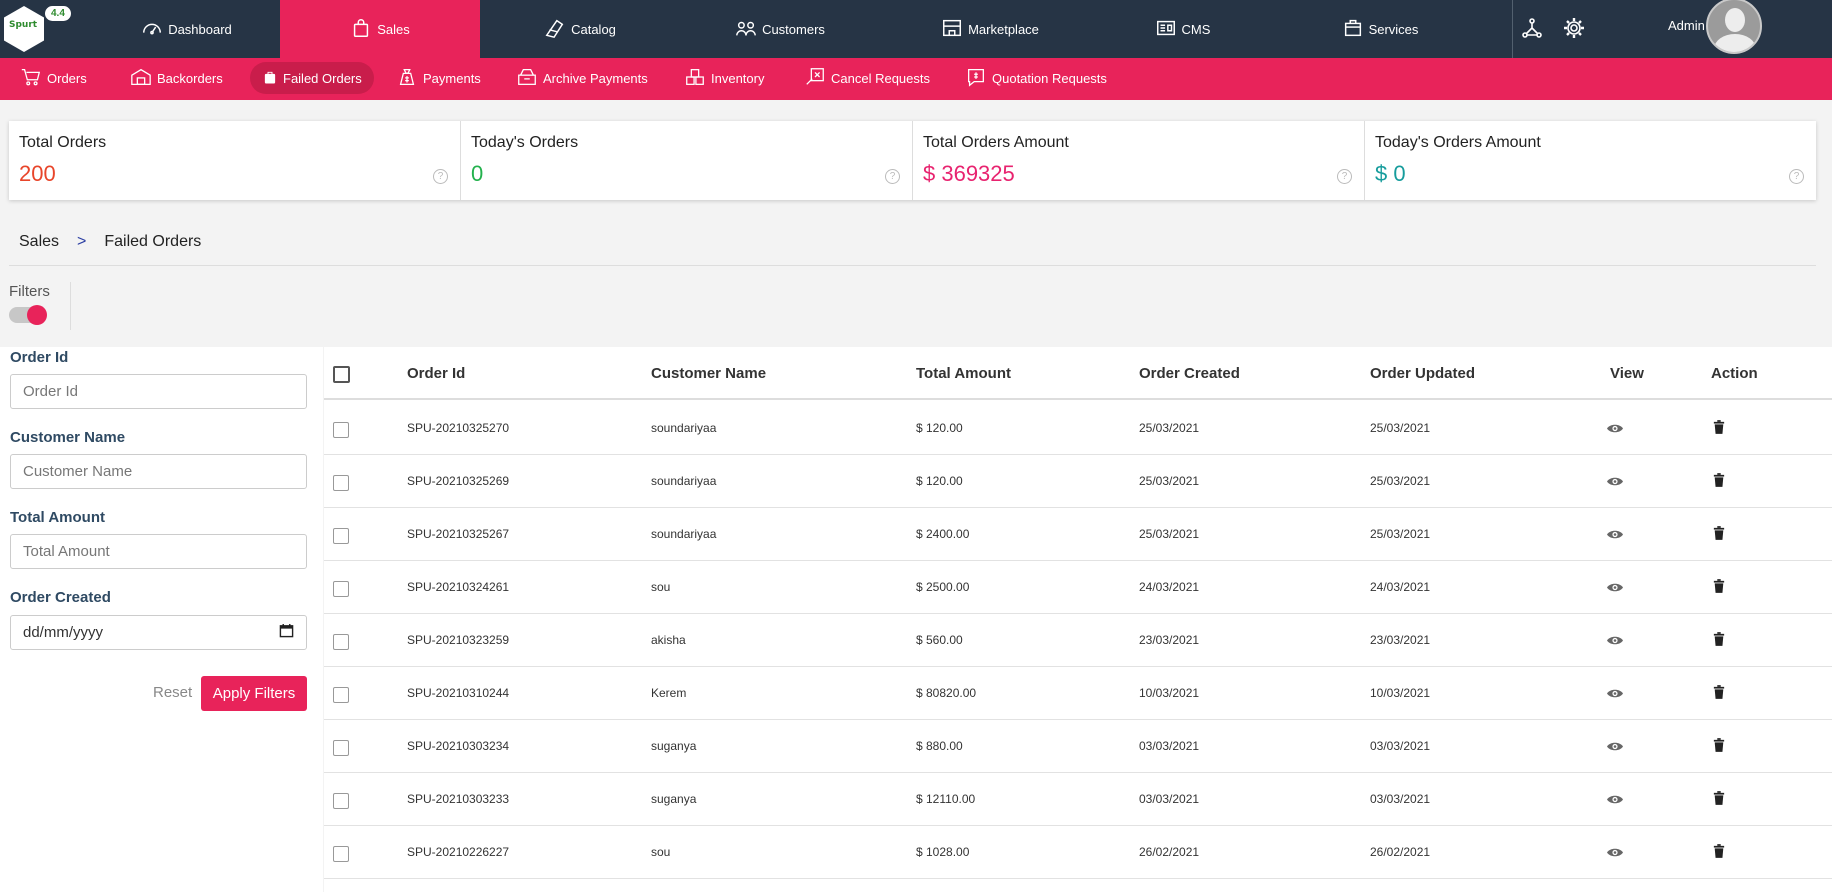 This screenshot has height=892, width=1832. What do you see at coordinates (254, 693) in the screenshot?
I see `apply-filters-button: Apply Filters` at bounding box center [254, 693].